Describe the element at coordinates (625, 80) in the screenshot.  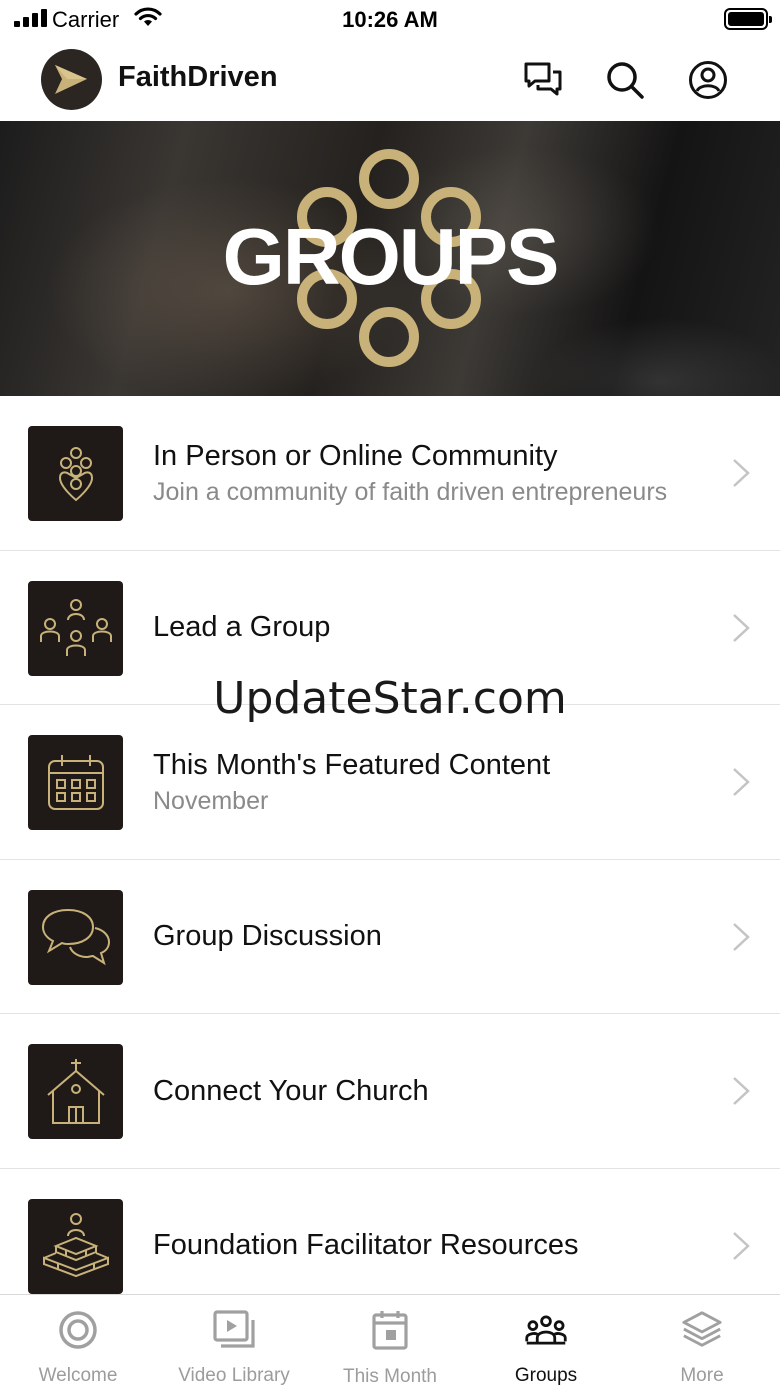
I see `search-icon` at that location.